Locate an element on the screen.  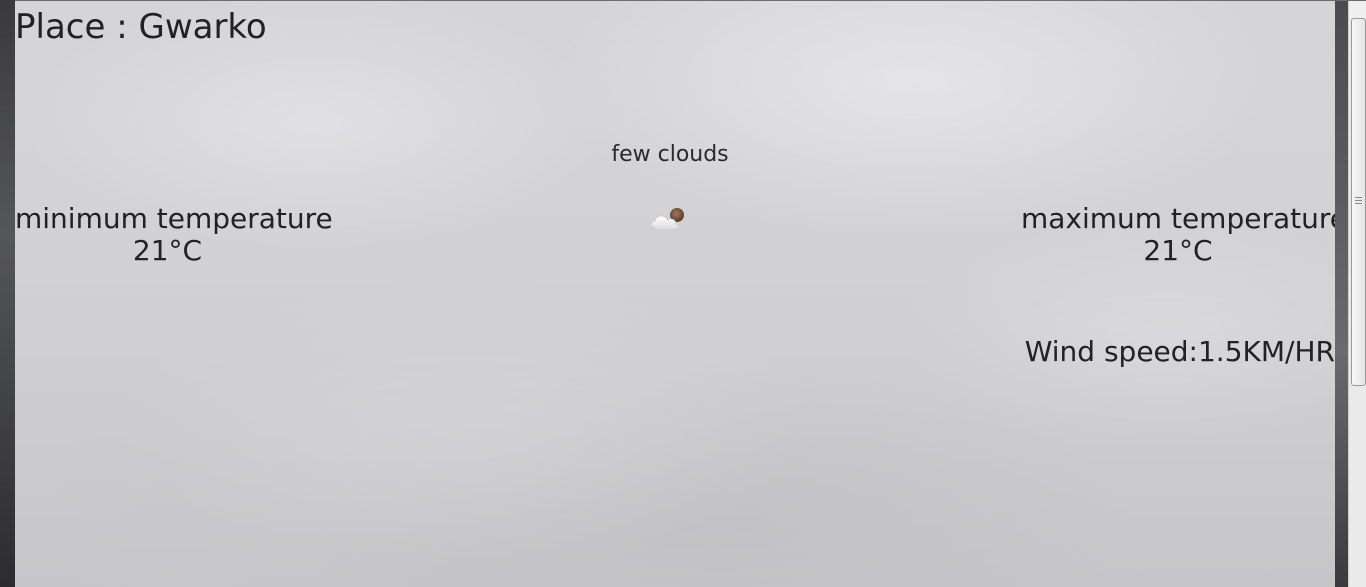
scrollbar-thumb is located at coordinates (1358, 202).